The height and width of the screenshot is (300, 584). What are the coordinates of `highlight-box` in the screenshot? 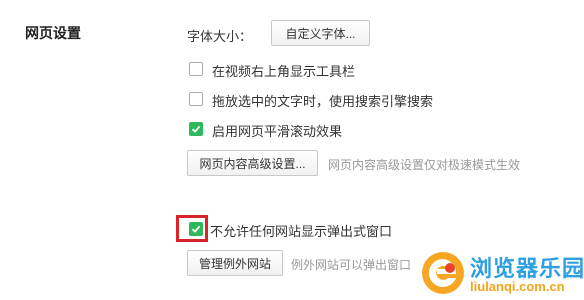 It's located at (192, 228).